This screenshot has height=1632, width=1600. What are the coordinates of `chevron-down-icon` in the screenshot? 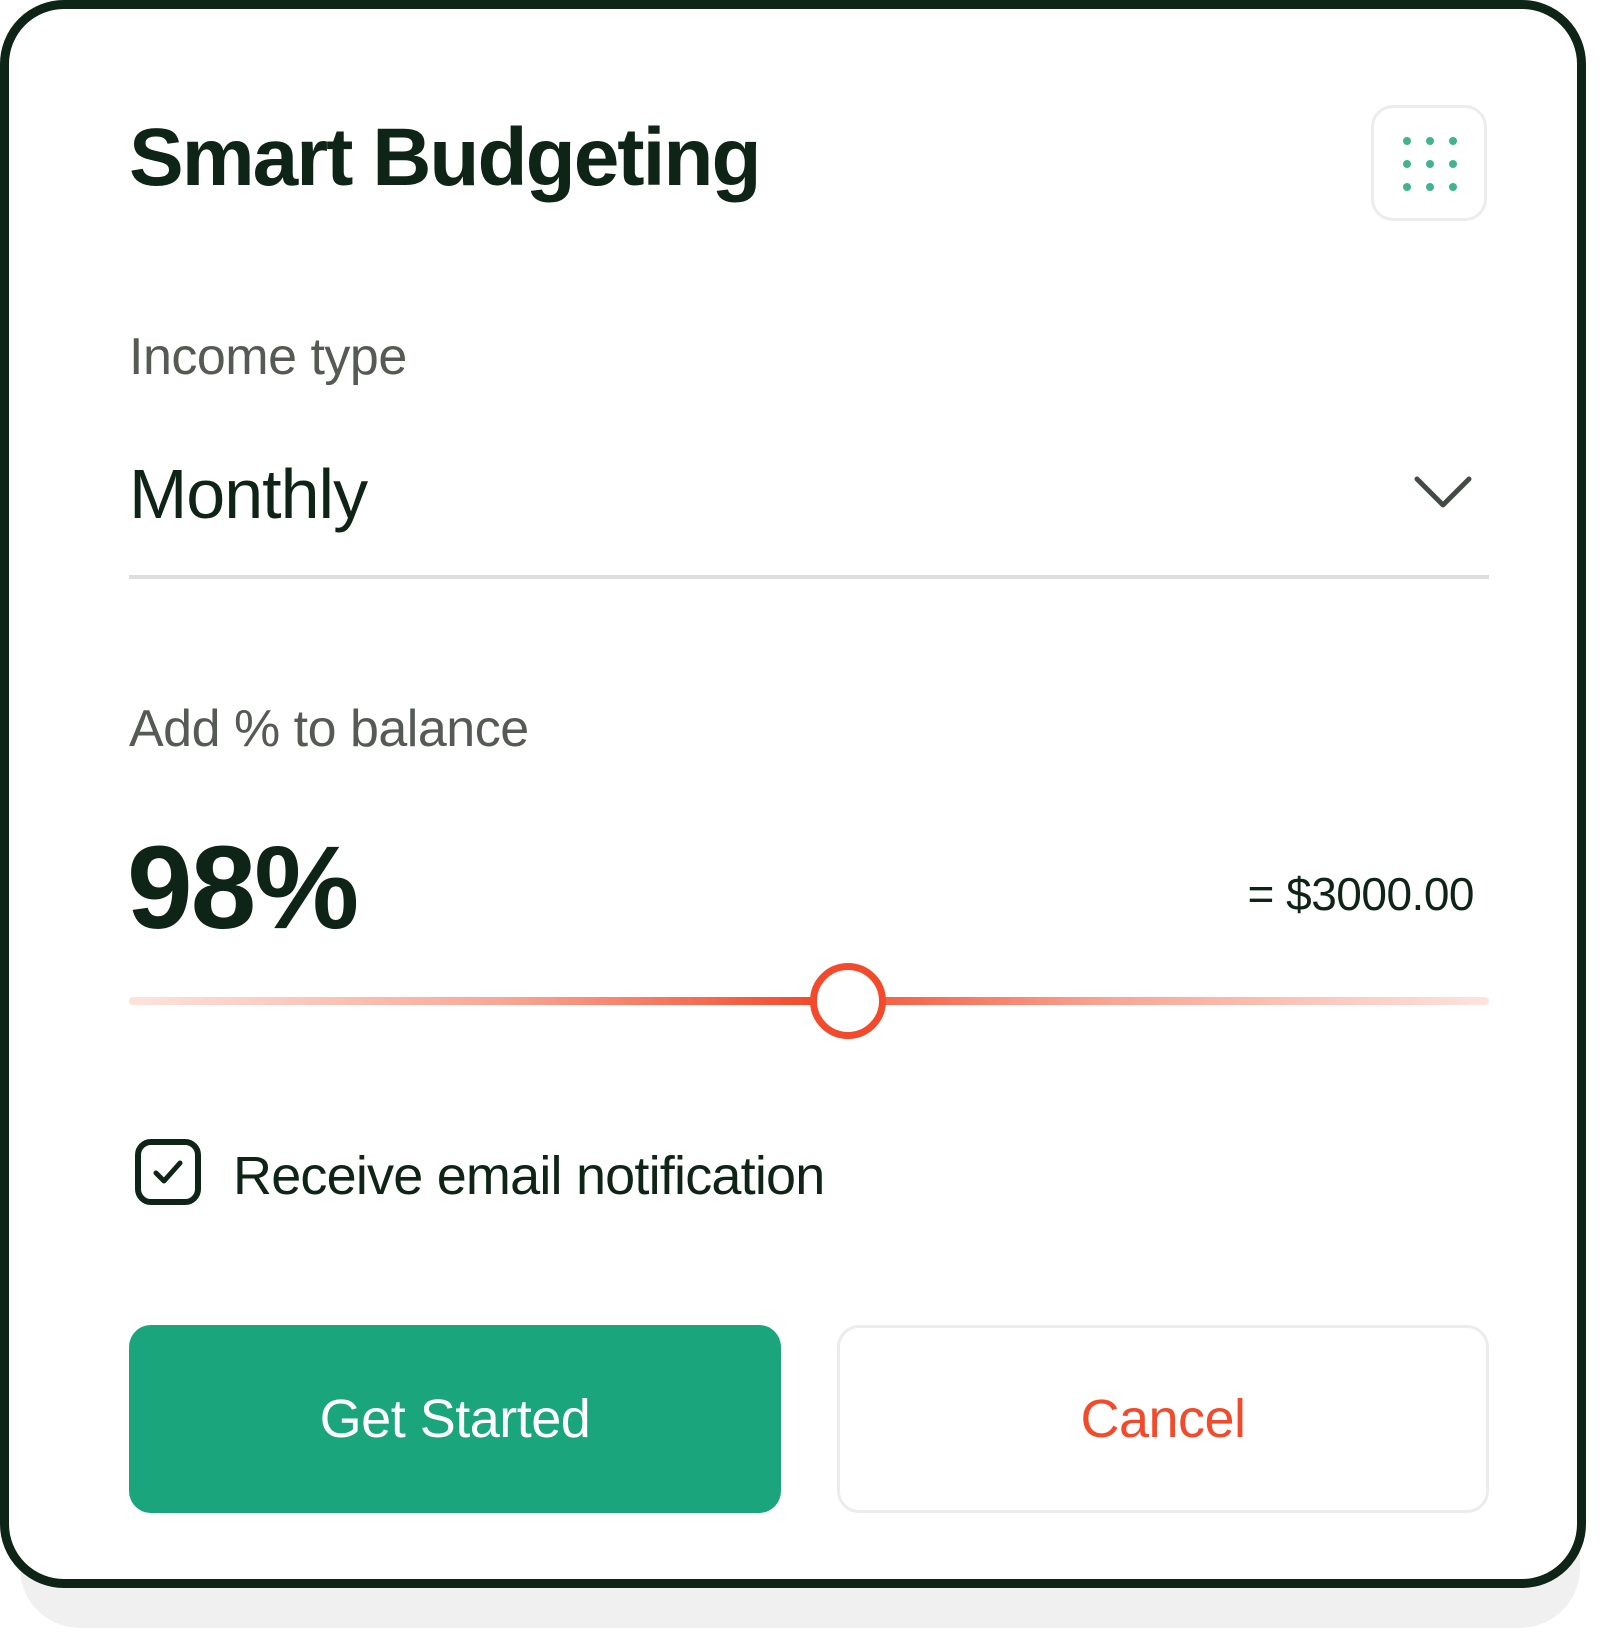 It's located at (1443, 492).